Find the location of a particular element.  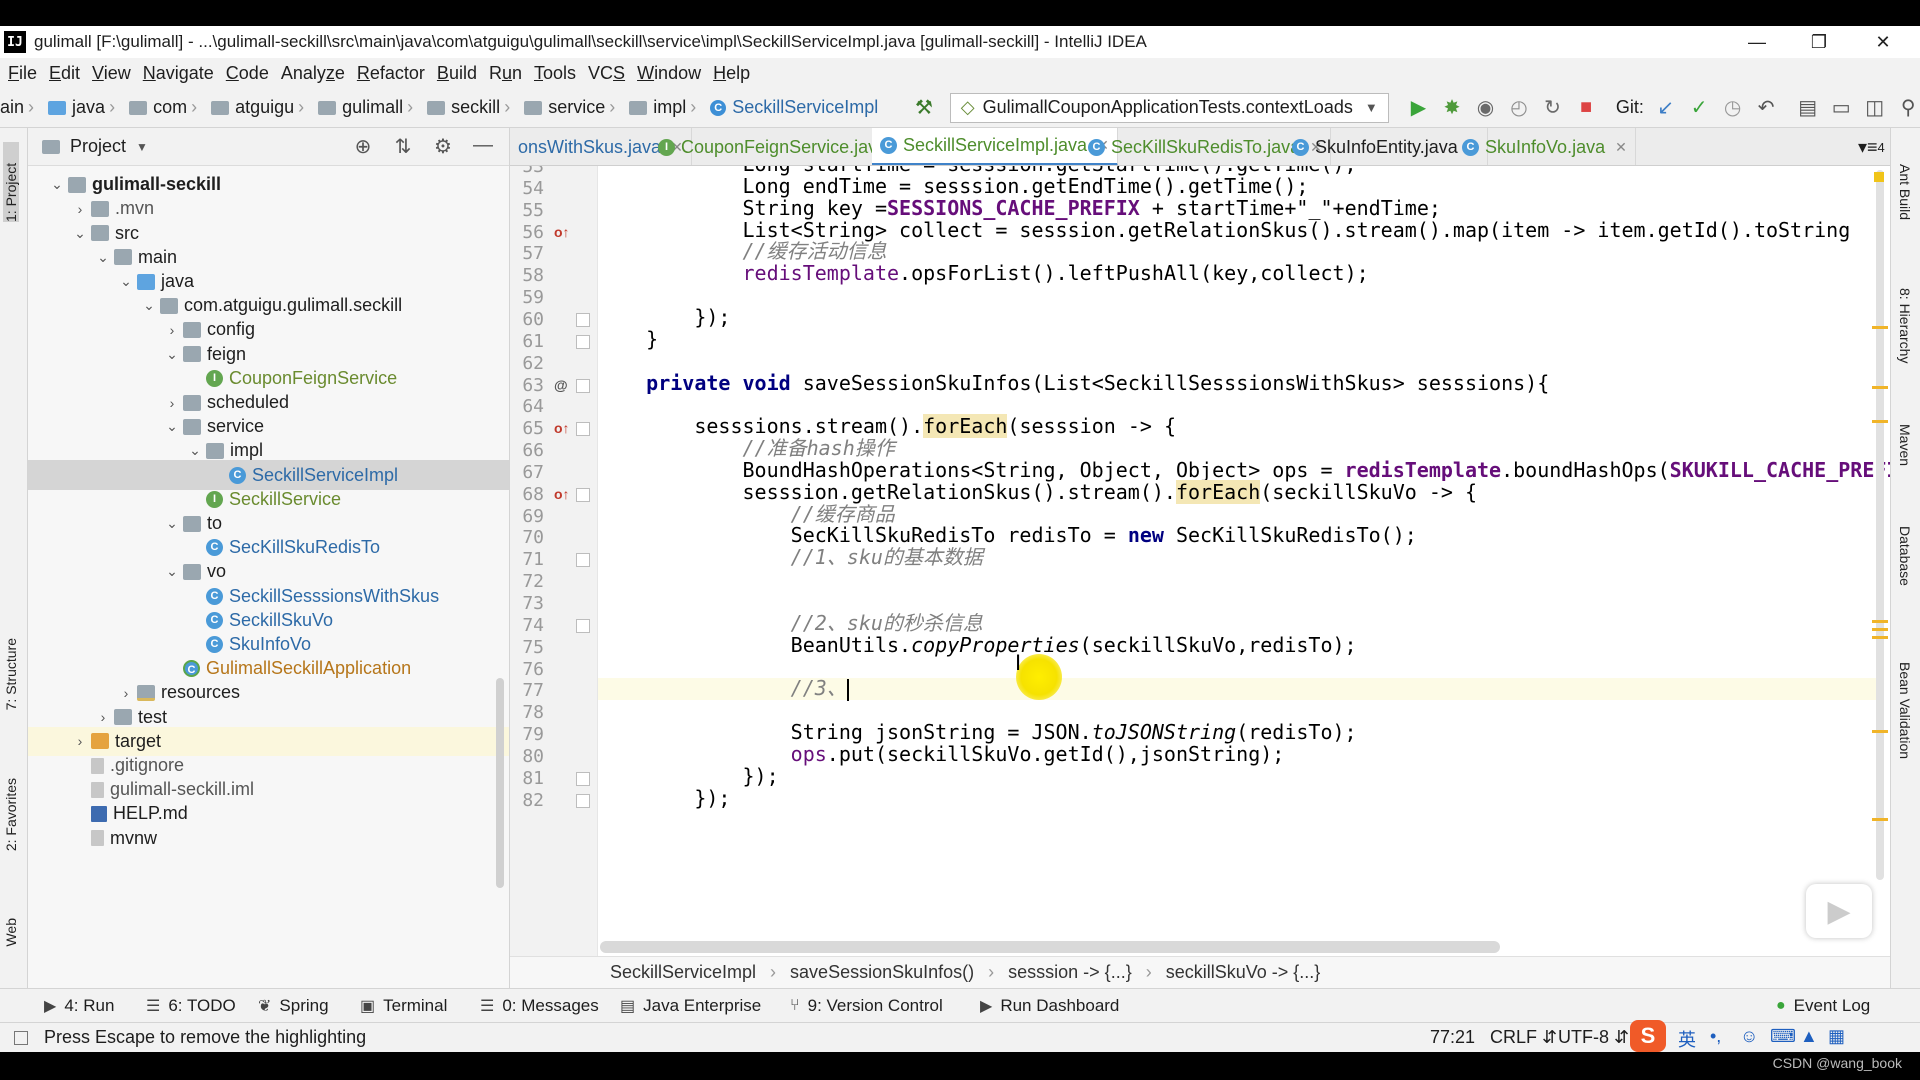

menu-navigate: Navigate is located at coordinates (178, 73).